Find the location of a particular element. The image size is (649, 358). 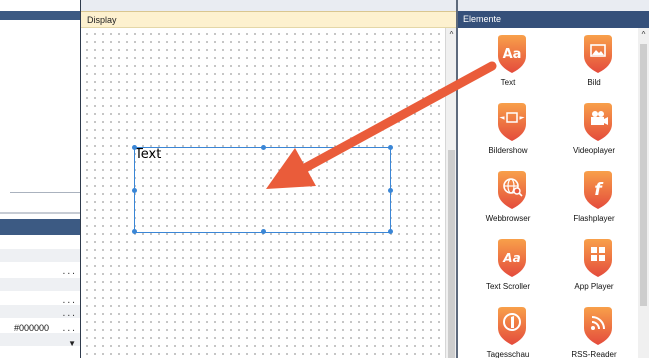

element-label: App Player is located at coordinates (594, 286).